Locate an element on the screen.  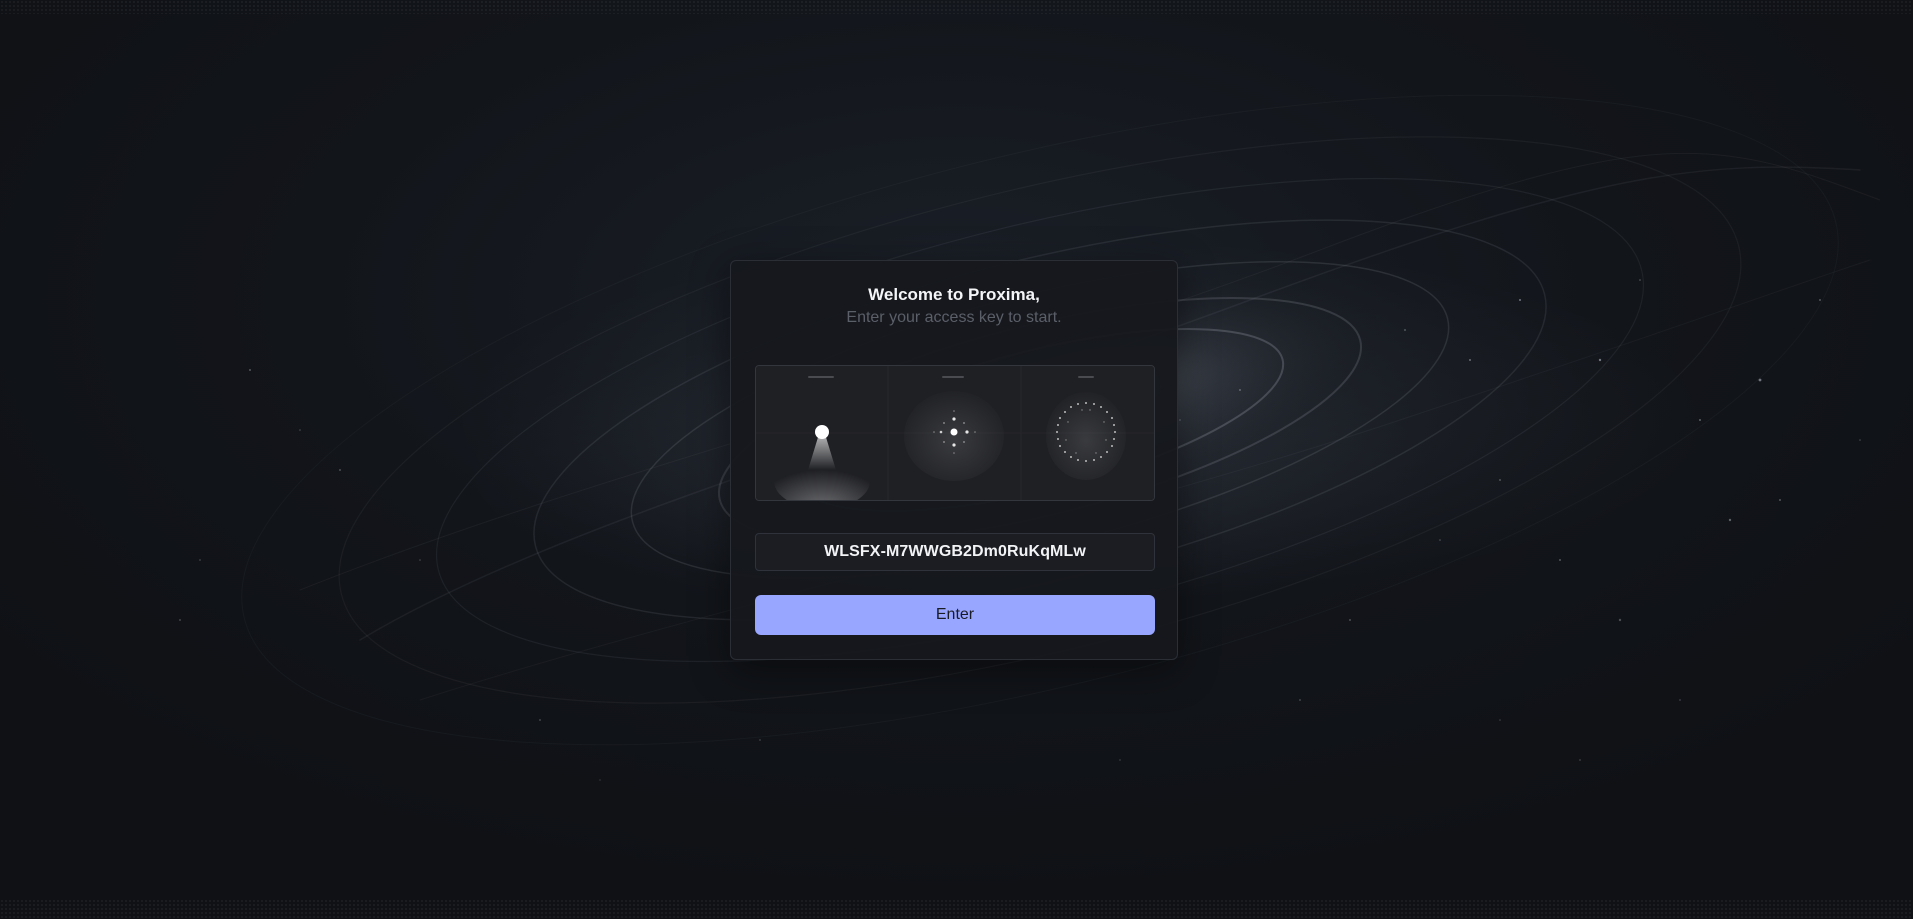
bottom-dot-band is located at coordinates (956, 909).